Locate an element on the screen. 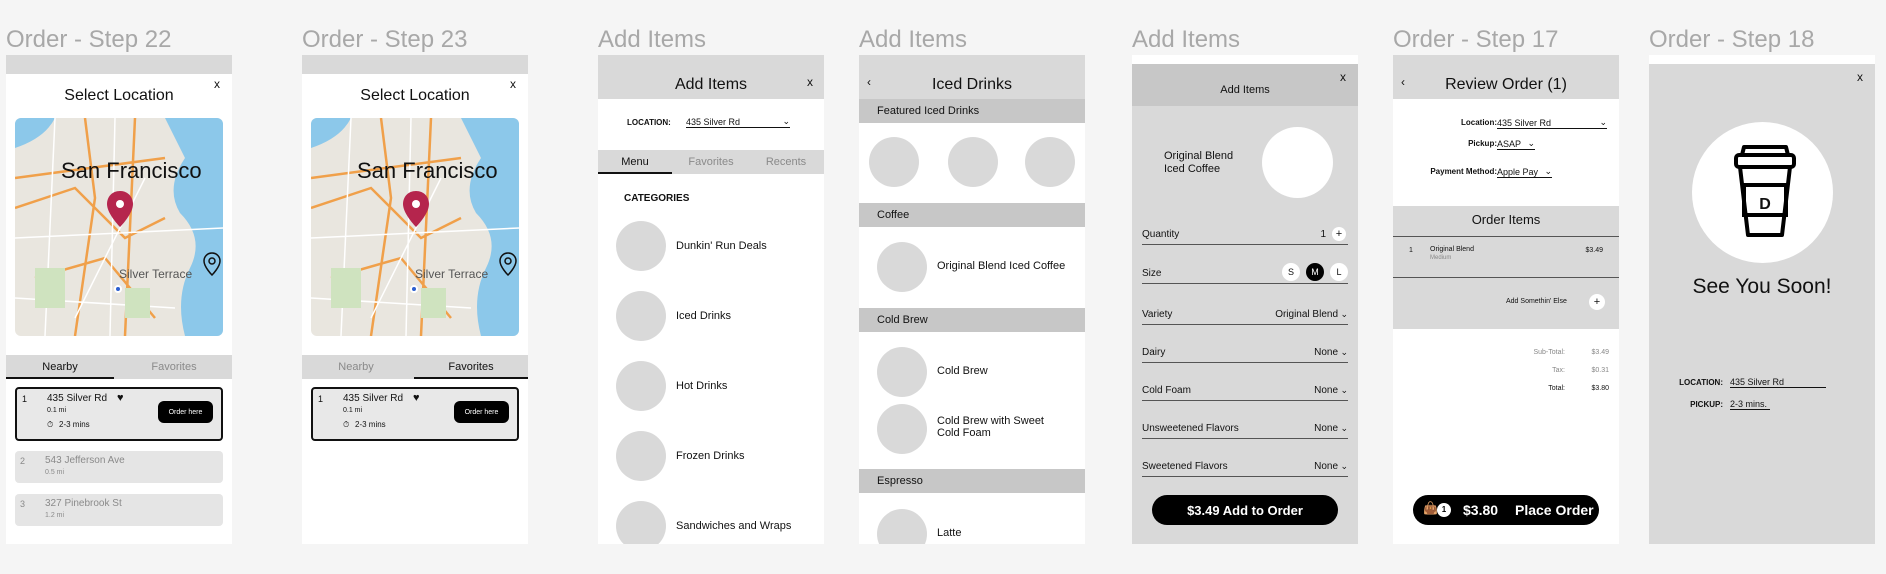 The width and height of the screenshot is (1886, 574). add-something-else-button: + is located at coordinates (1597, 302).